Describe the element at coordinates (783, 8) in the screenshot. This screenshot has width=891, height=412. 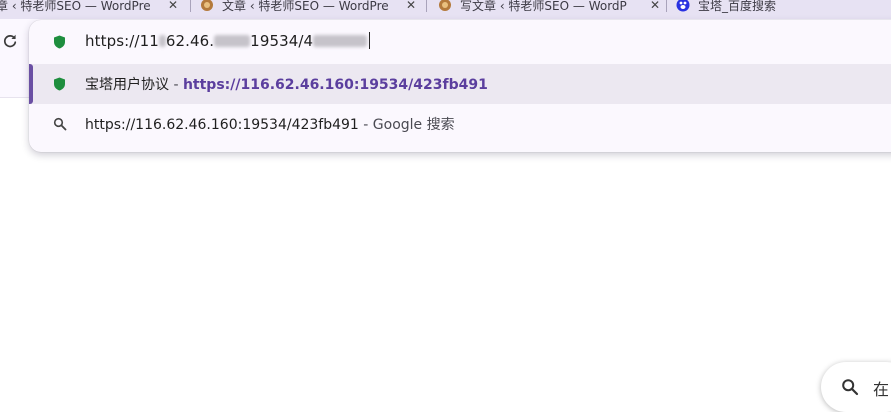
I see `tab-baidu-search: 宝塔_百度搜索` at that location.